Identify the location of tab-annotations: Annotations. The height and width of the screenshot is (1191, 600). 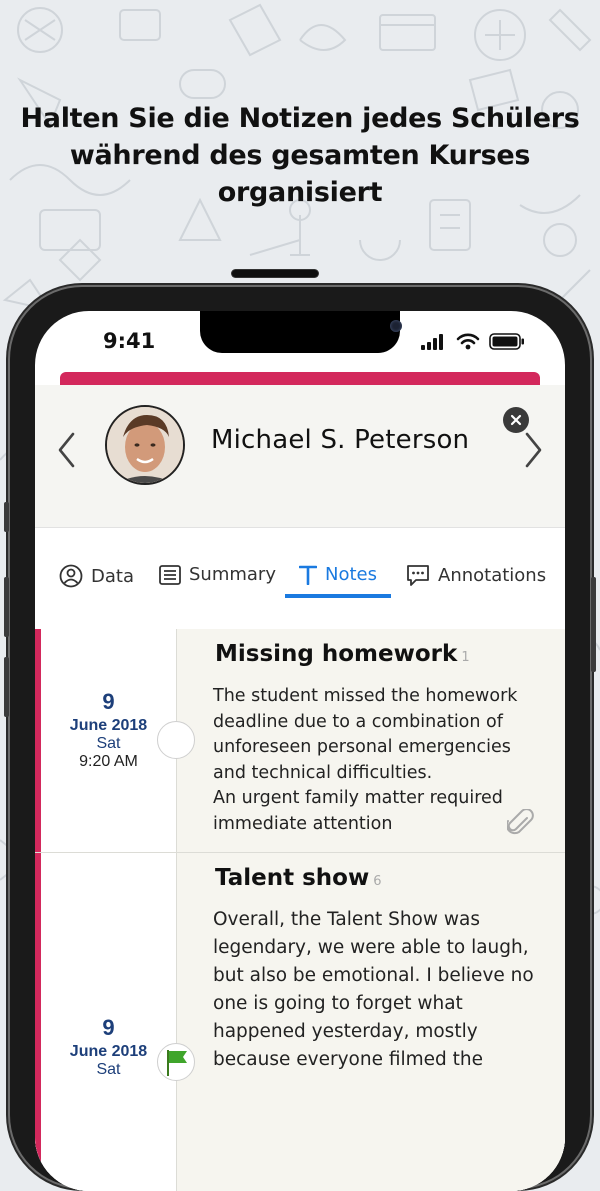
(476, 575).